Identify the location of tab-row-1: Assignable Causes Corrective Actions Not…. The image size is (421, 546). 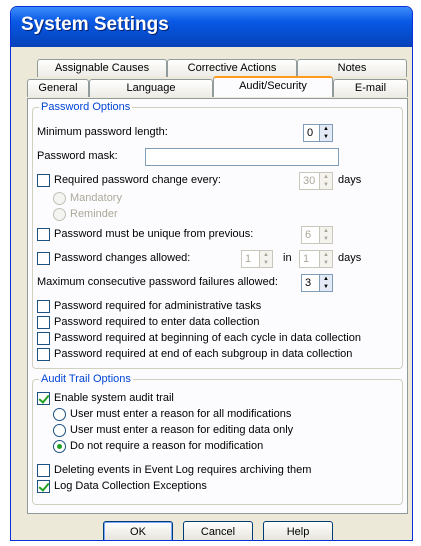
(222, 68).